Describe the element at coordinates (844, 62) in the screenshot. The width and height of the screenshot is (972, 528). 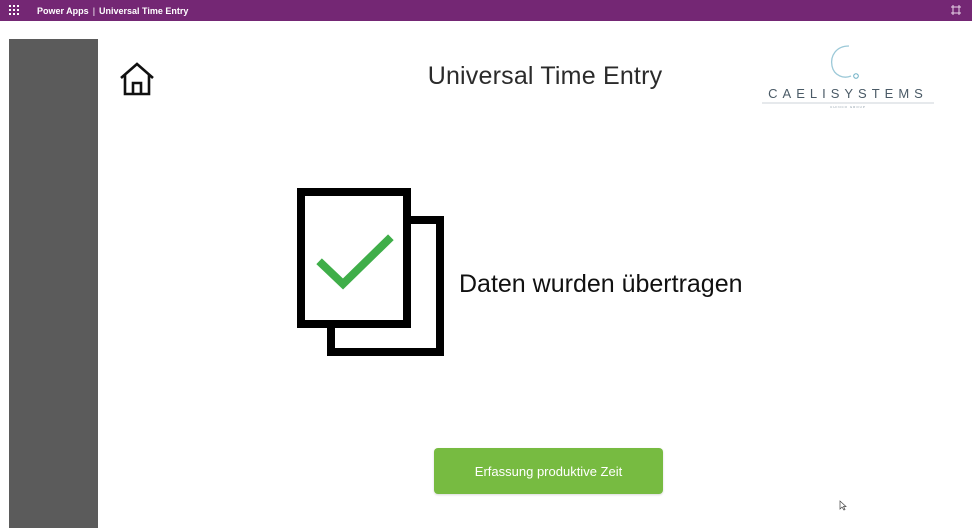
I see `logo-swirl-icon` at that location.